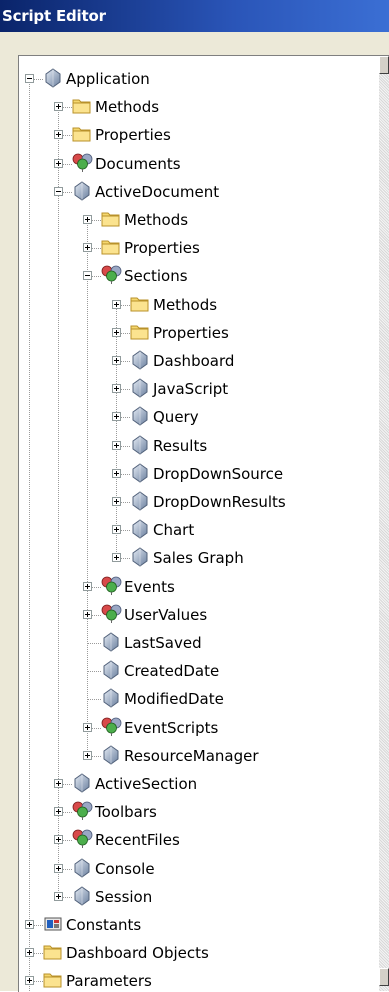 This screenshot has height=992, width=389. What do you see at coordinates (199, 700) in the screenshot?
I see `tree-node: ModifiedDate` at bounding box center [199, 700].